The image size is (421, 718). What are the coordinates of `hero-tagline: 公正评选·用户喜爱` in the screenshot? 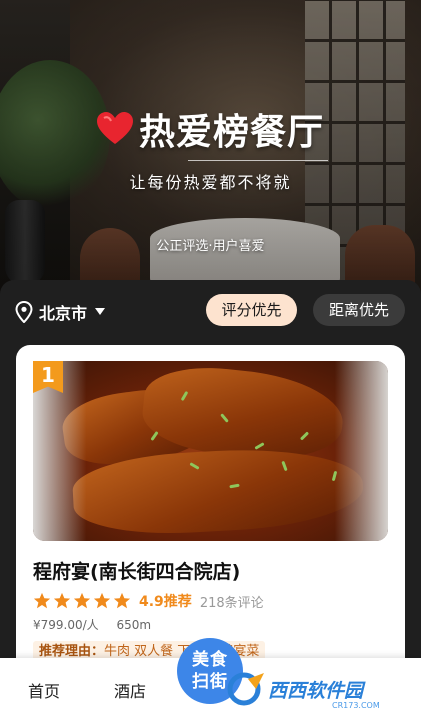 It's located at (210, 246).